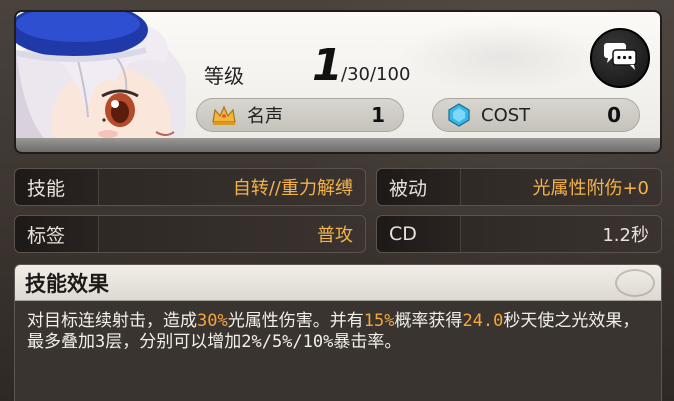 The width and height of the screenshot is (674, 401). I want to click on character-portrait, so click(101, 80).